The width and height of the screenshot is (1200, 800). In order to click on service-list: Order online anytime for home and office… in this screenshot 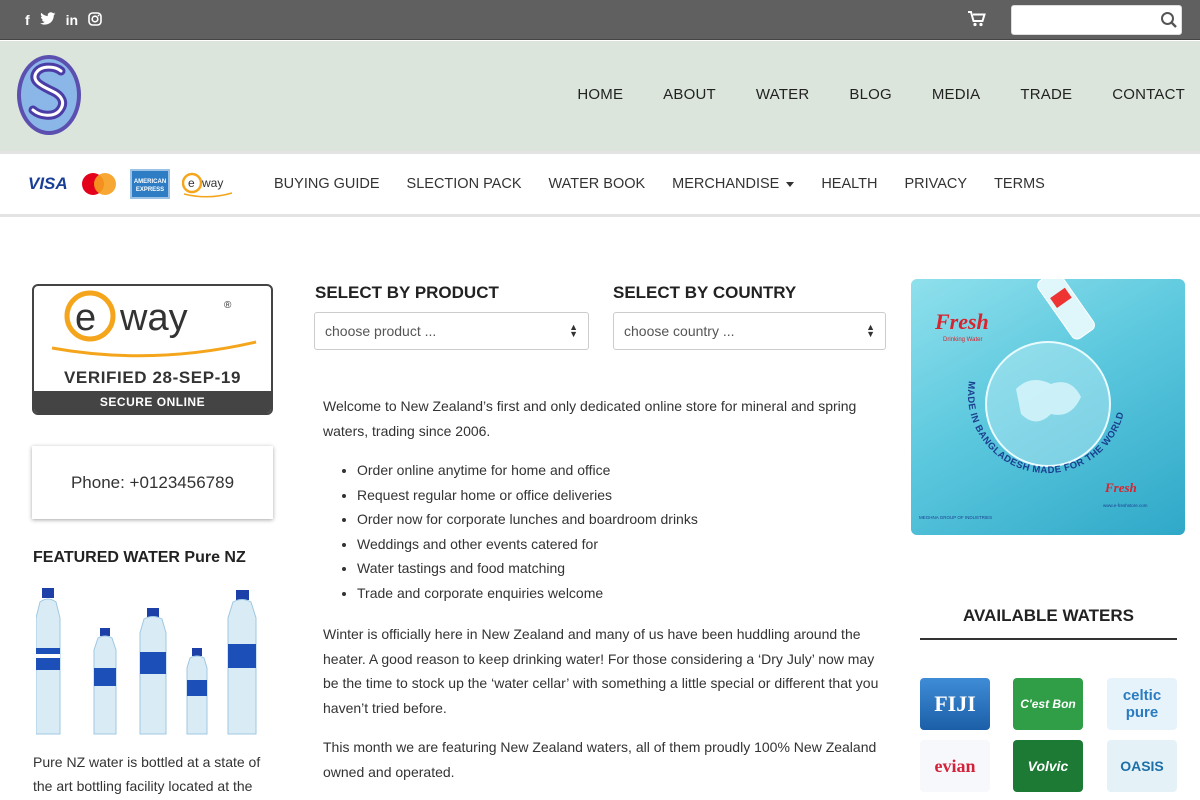, I will do `click(620, 531)`.